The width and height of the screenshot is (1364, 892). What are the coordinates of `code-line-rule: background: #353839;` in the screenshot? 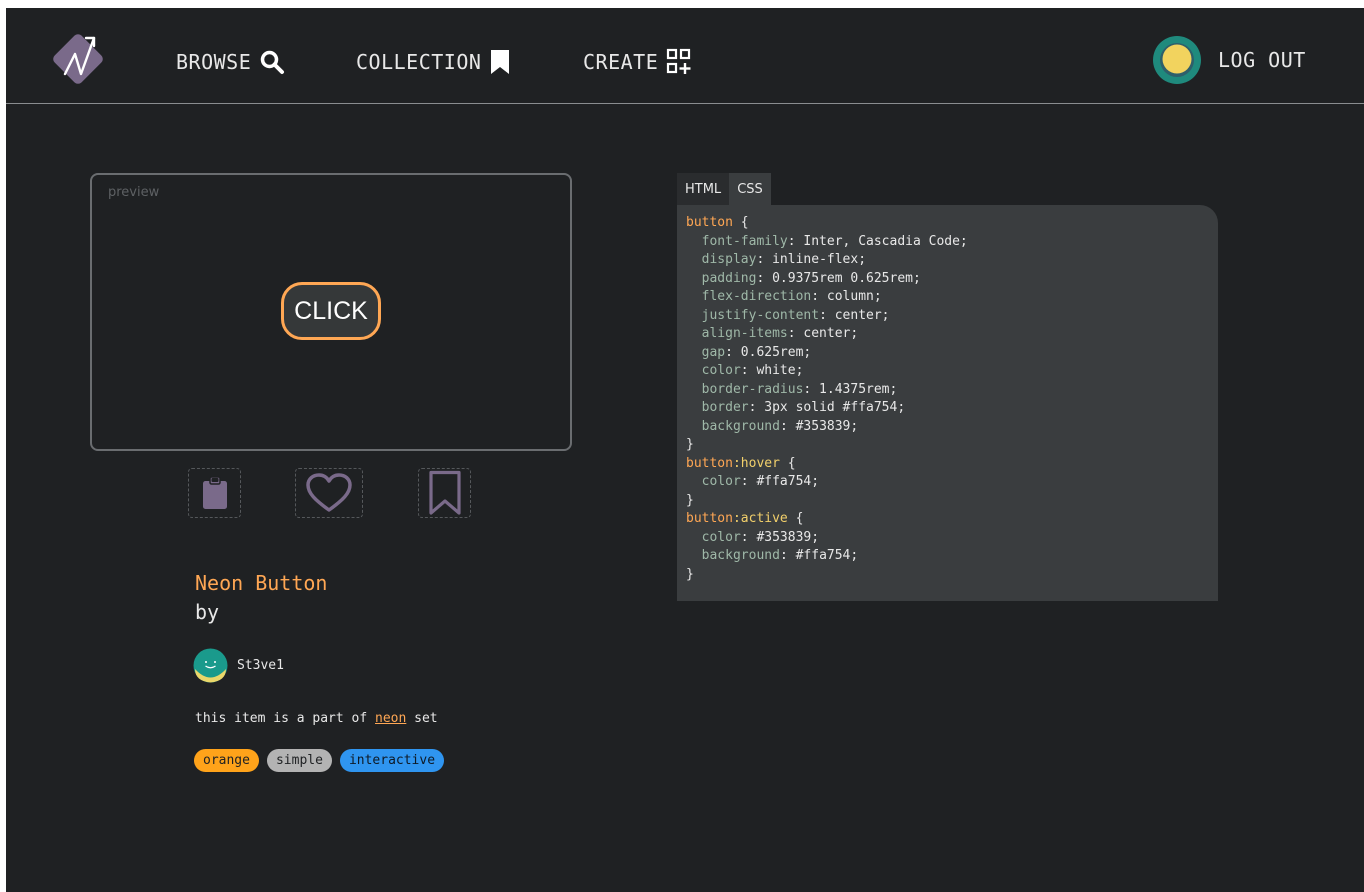 It's located at (947, 427).